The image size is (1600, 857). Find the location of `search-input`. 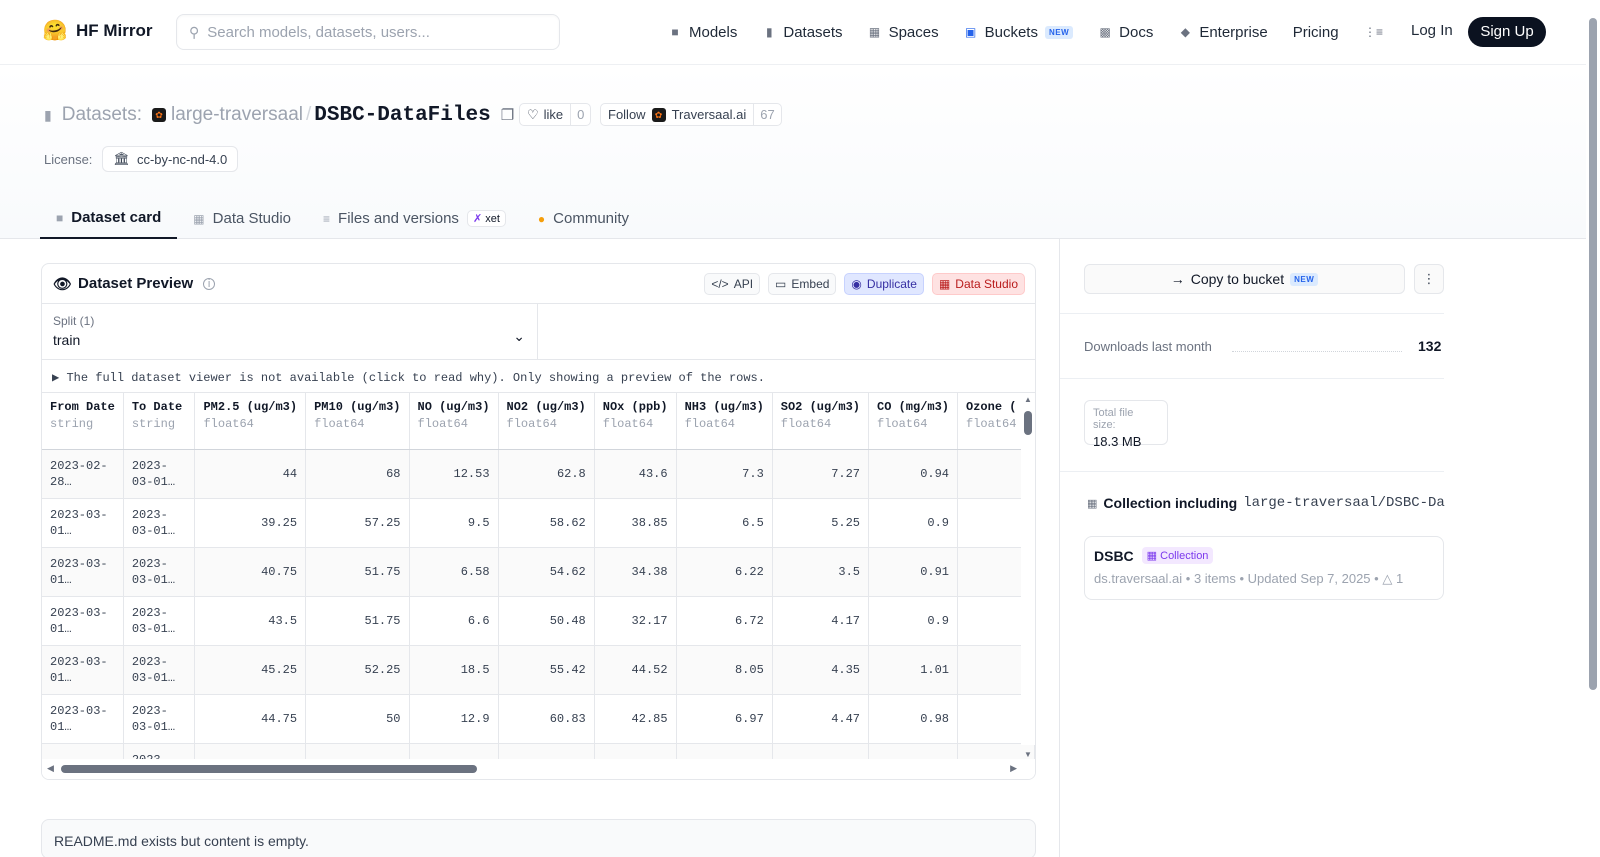

search-input is located at coordinates (367, 32).